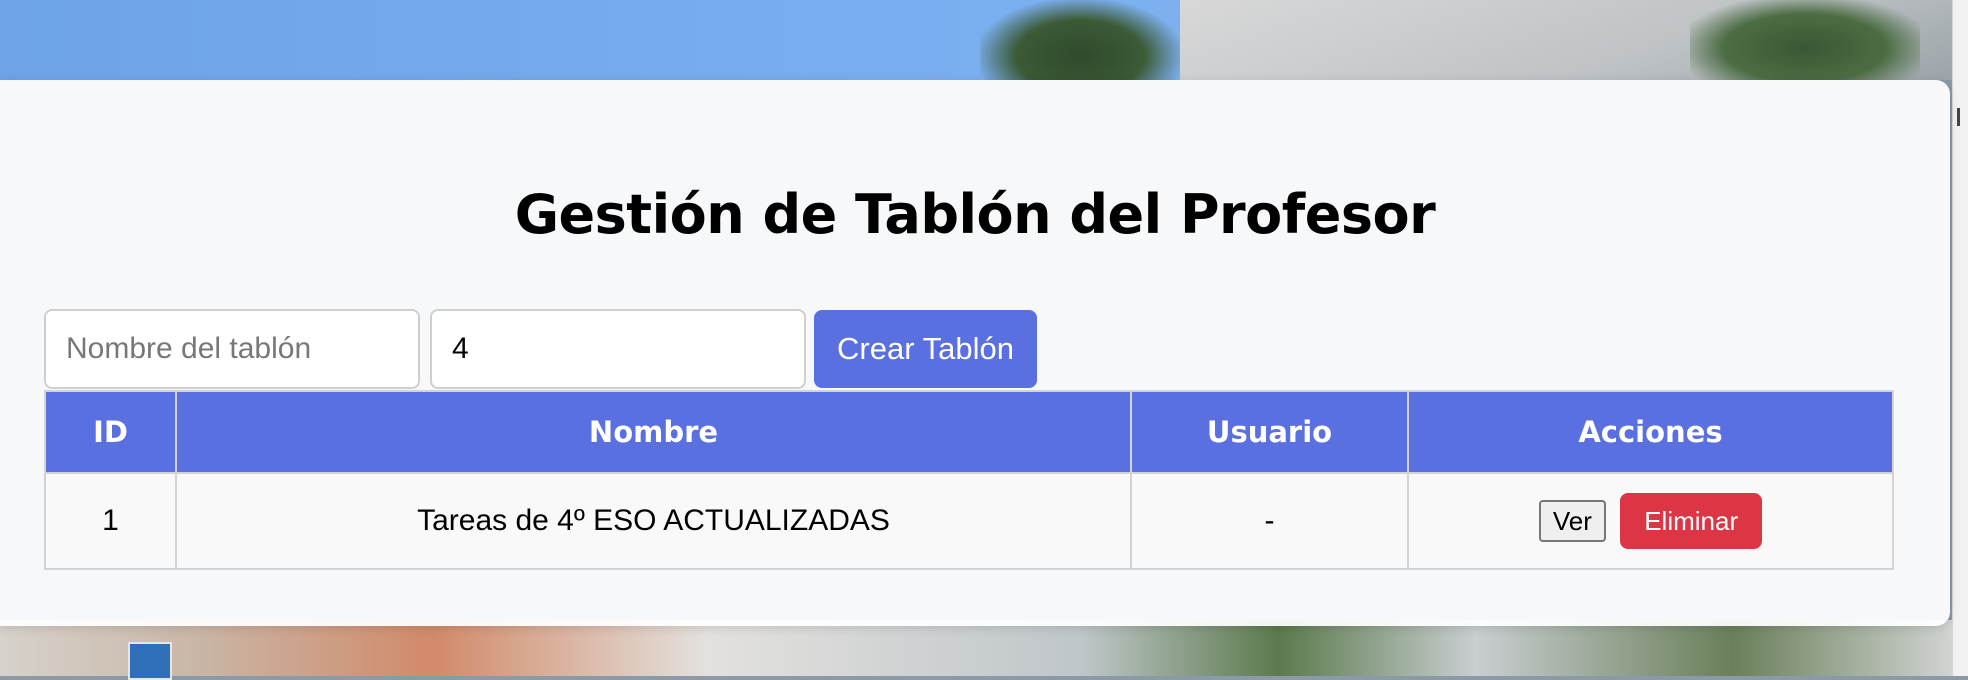  I want to click on column-header-actions: Acciones, so click(1650, 432).